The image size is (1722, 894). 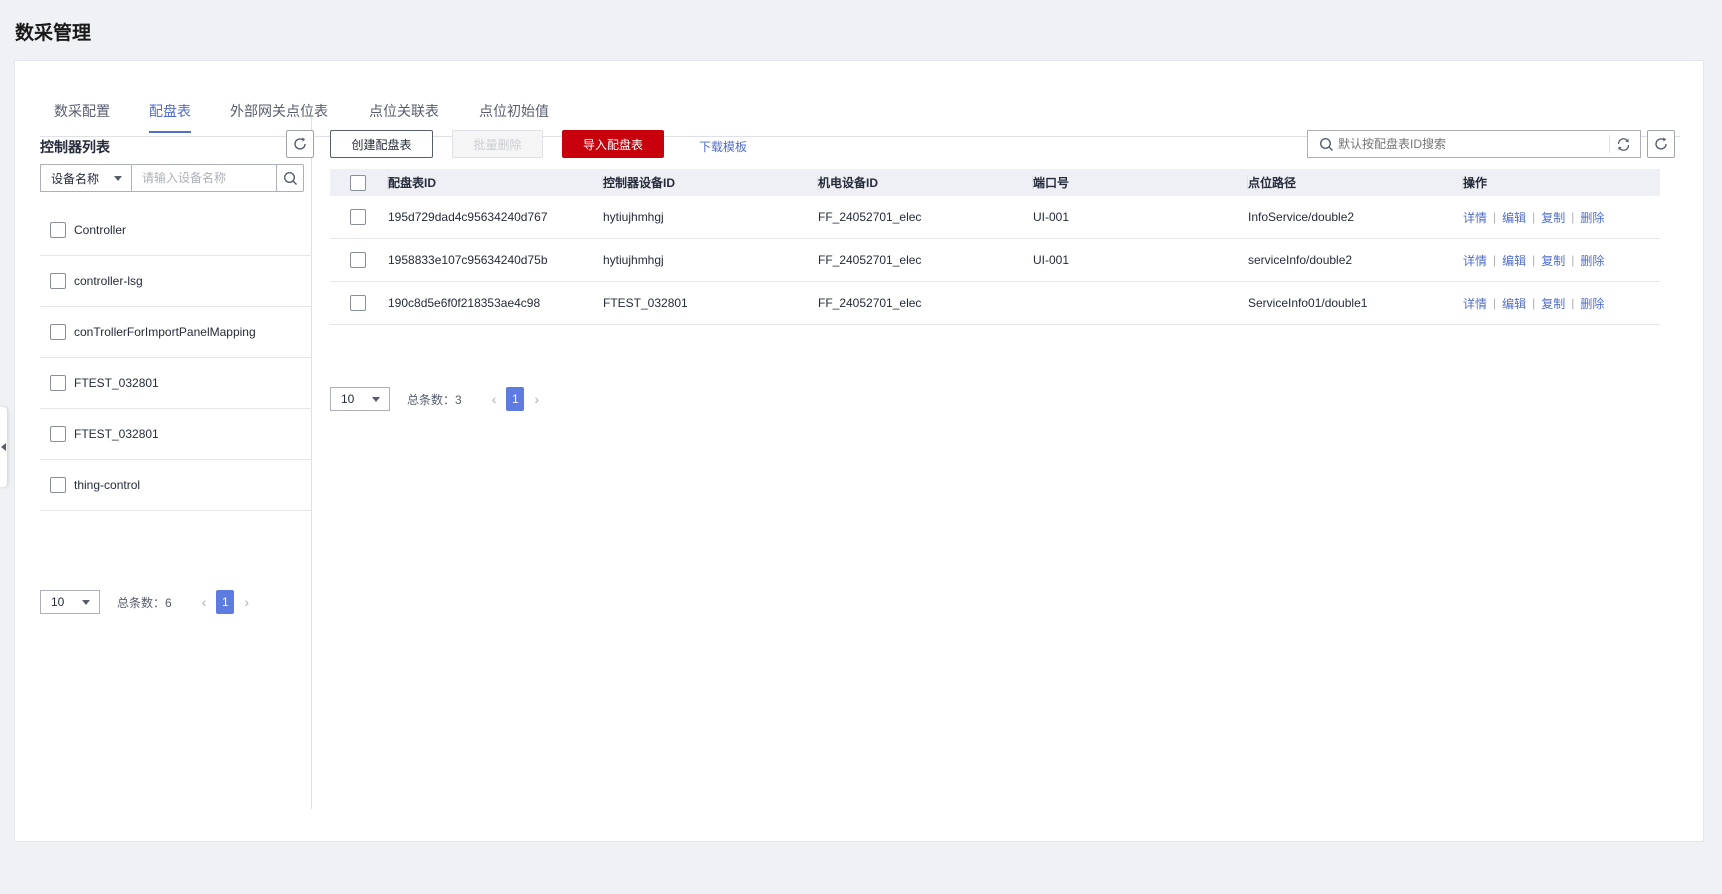 What do you see at coordinates (376, 399) in the screenshot?
I see `caret-down-icon` at bounding box center [376, 399].